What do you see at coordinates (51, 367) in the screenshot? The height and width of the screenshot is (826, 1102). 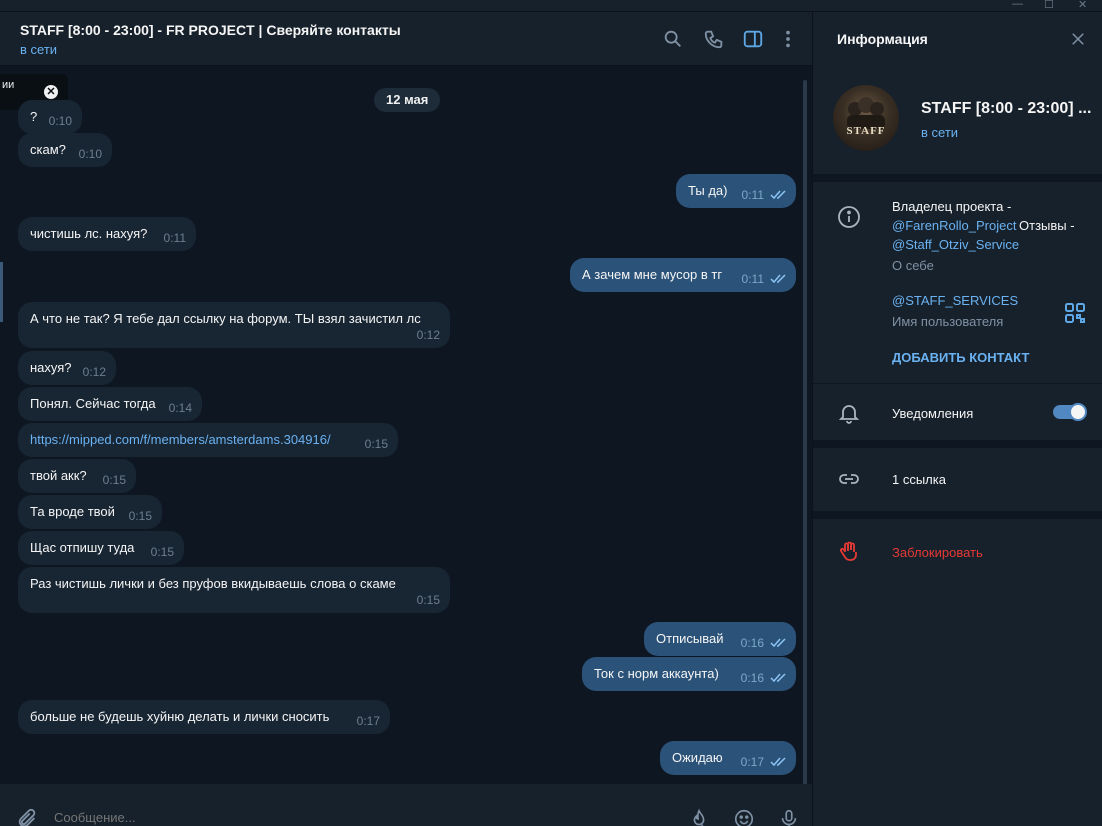 I see `message-text: нахуя?` at bounding box center [51, 367].